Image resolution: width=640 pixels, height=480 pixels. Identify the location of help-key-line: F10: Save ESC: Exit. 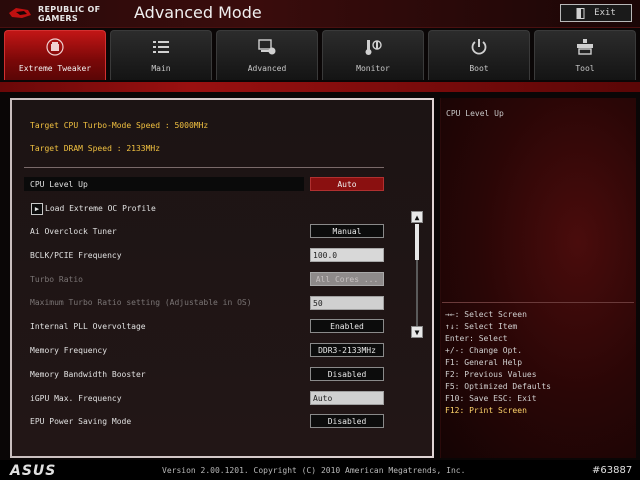
(491, 398).